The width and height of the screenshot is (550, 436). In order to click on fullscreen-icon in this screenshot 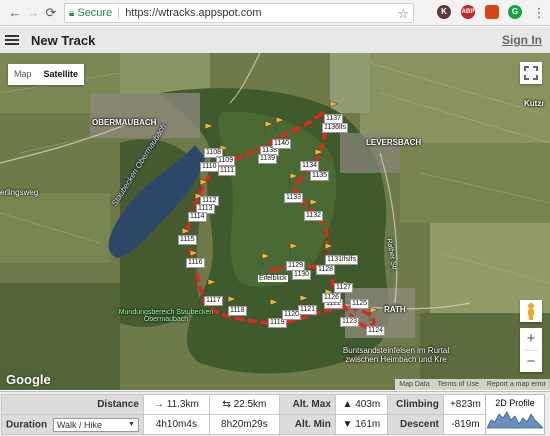, I will do `click(531, 73)`.